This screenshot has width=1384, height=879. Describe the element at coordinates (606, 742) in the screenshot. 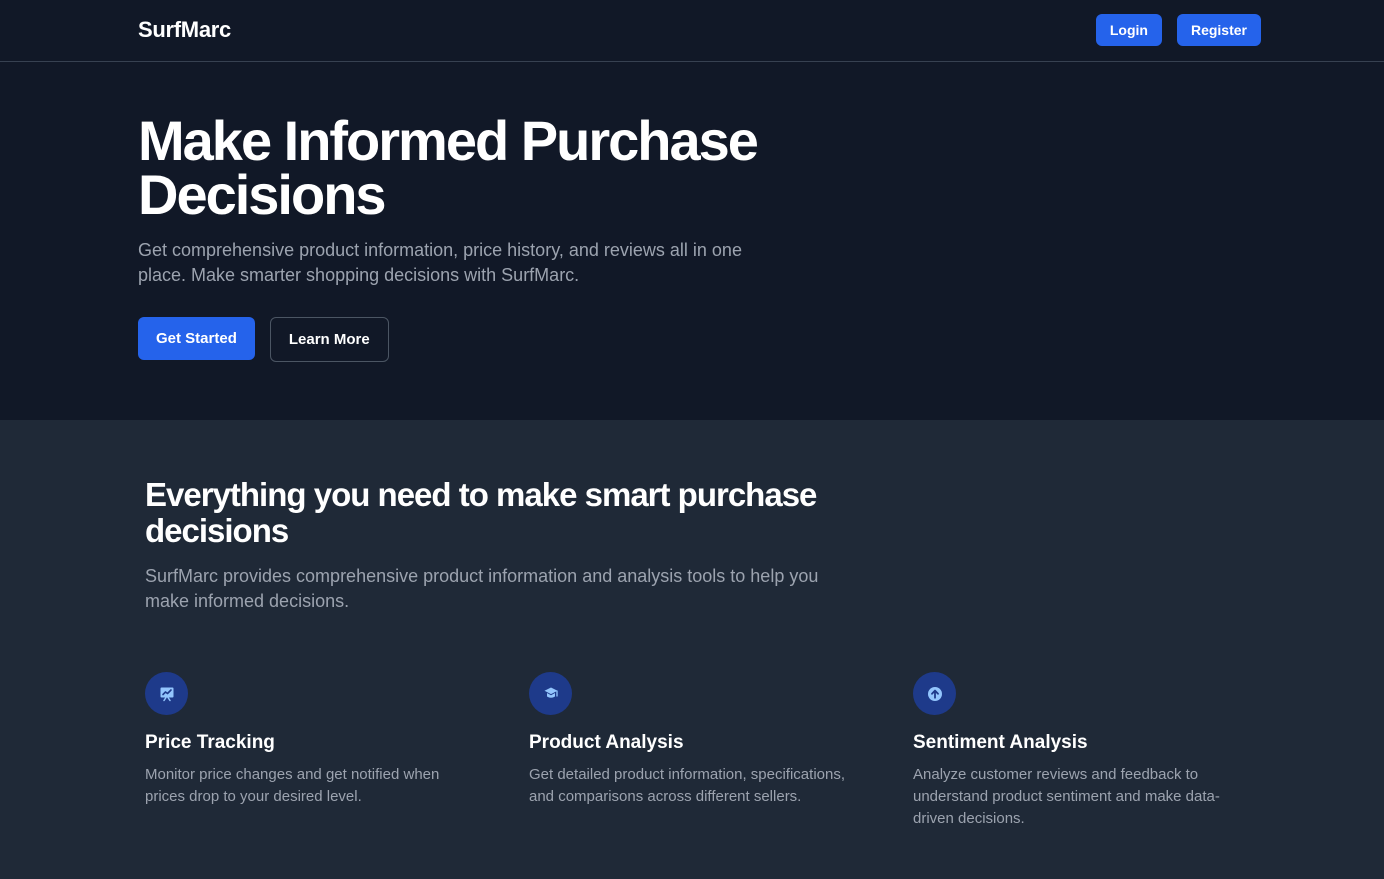

I see `feature-title: Product Analysis` at that location.